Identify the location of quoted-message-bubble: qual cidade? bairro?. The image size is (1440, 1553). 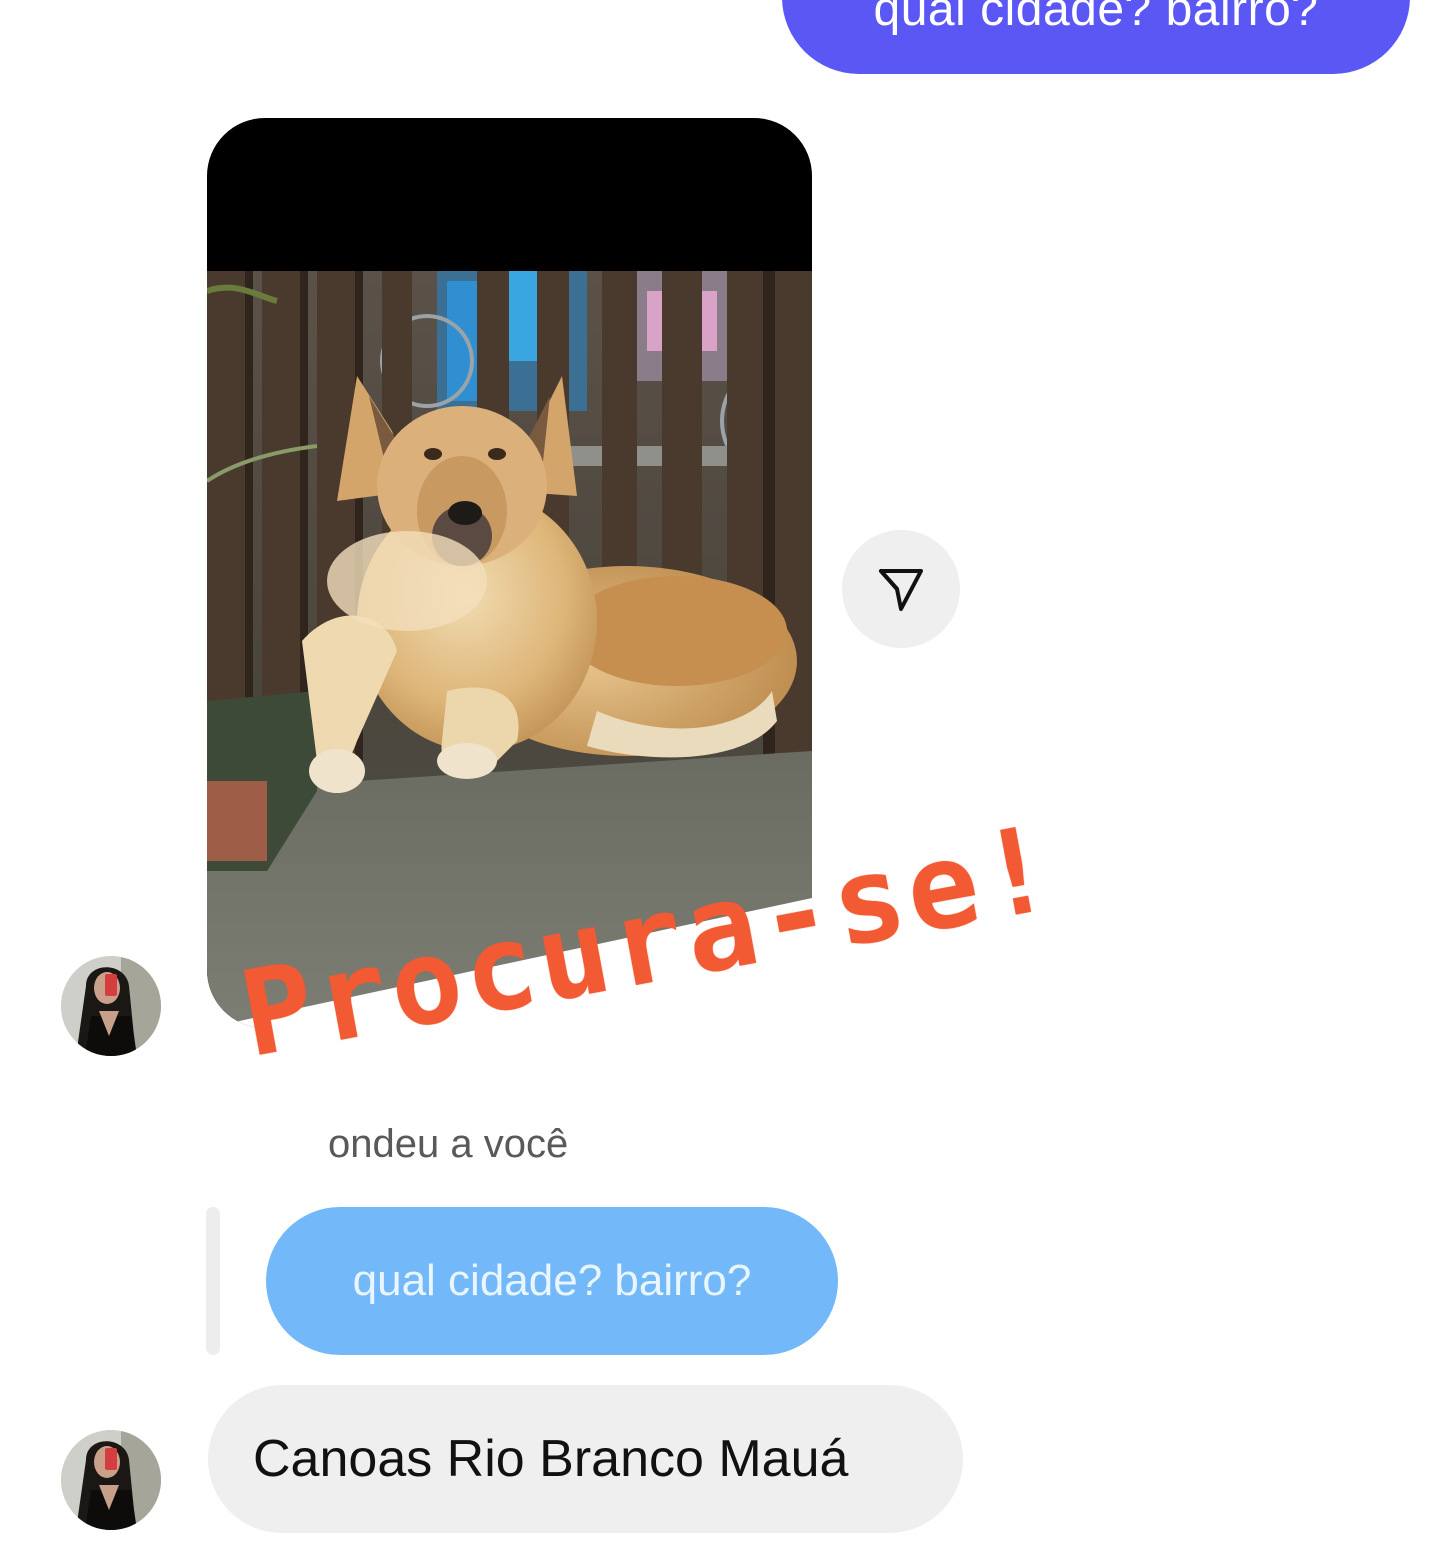
(552, 1281).